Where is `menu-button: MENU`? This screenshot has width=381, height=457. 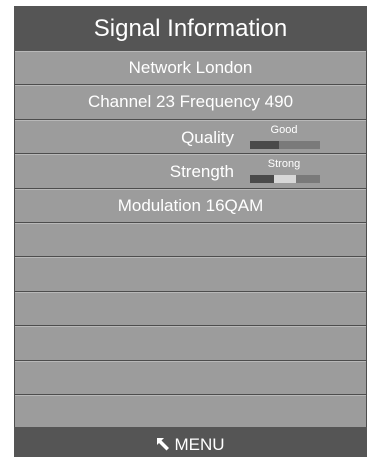
menu-button: MENU is located at coordinates (190, 442).